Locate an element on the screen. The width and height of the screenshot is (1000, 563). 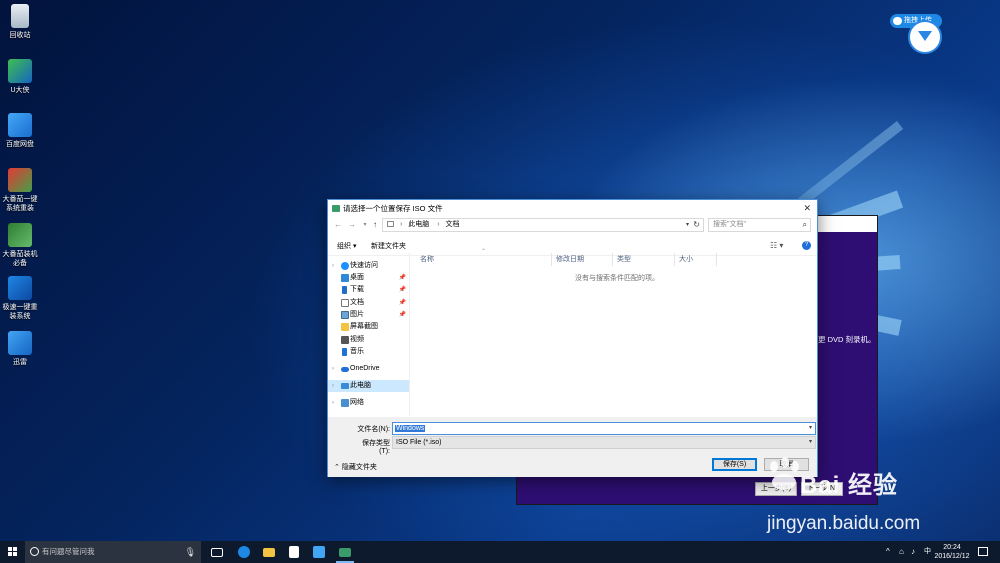
action-center-icon is located at coordinates (983, 551).